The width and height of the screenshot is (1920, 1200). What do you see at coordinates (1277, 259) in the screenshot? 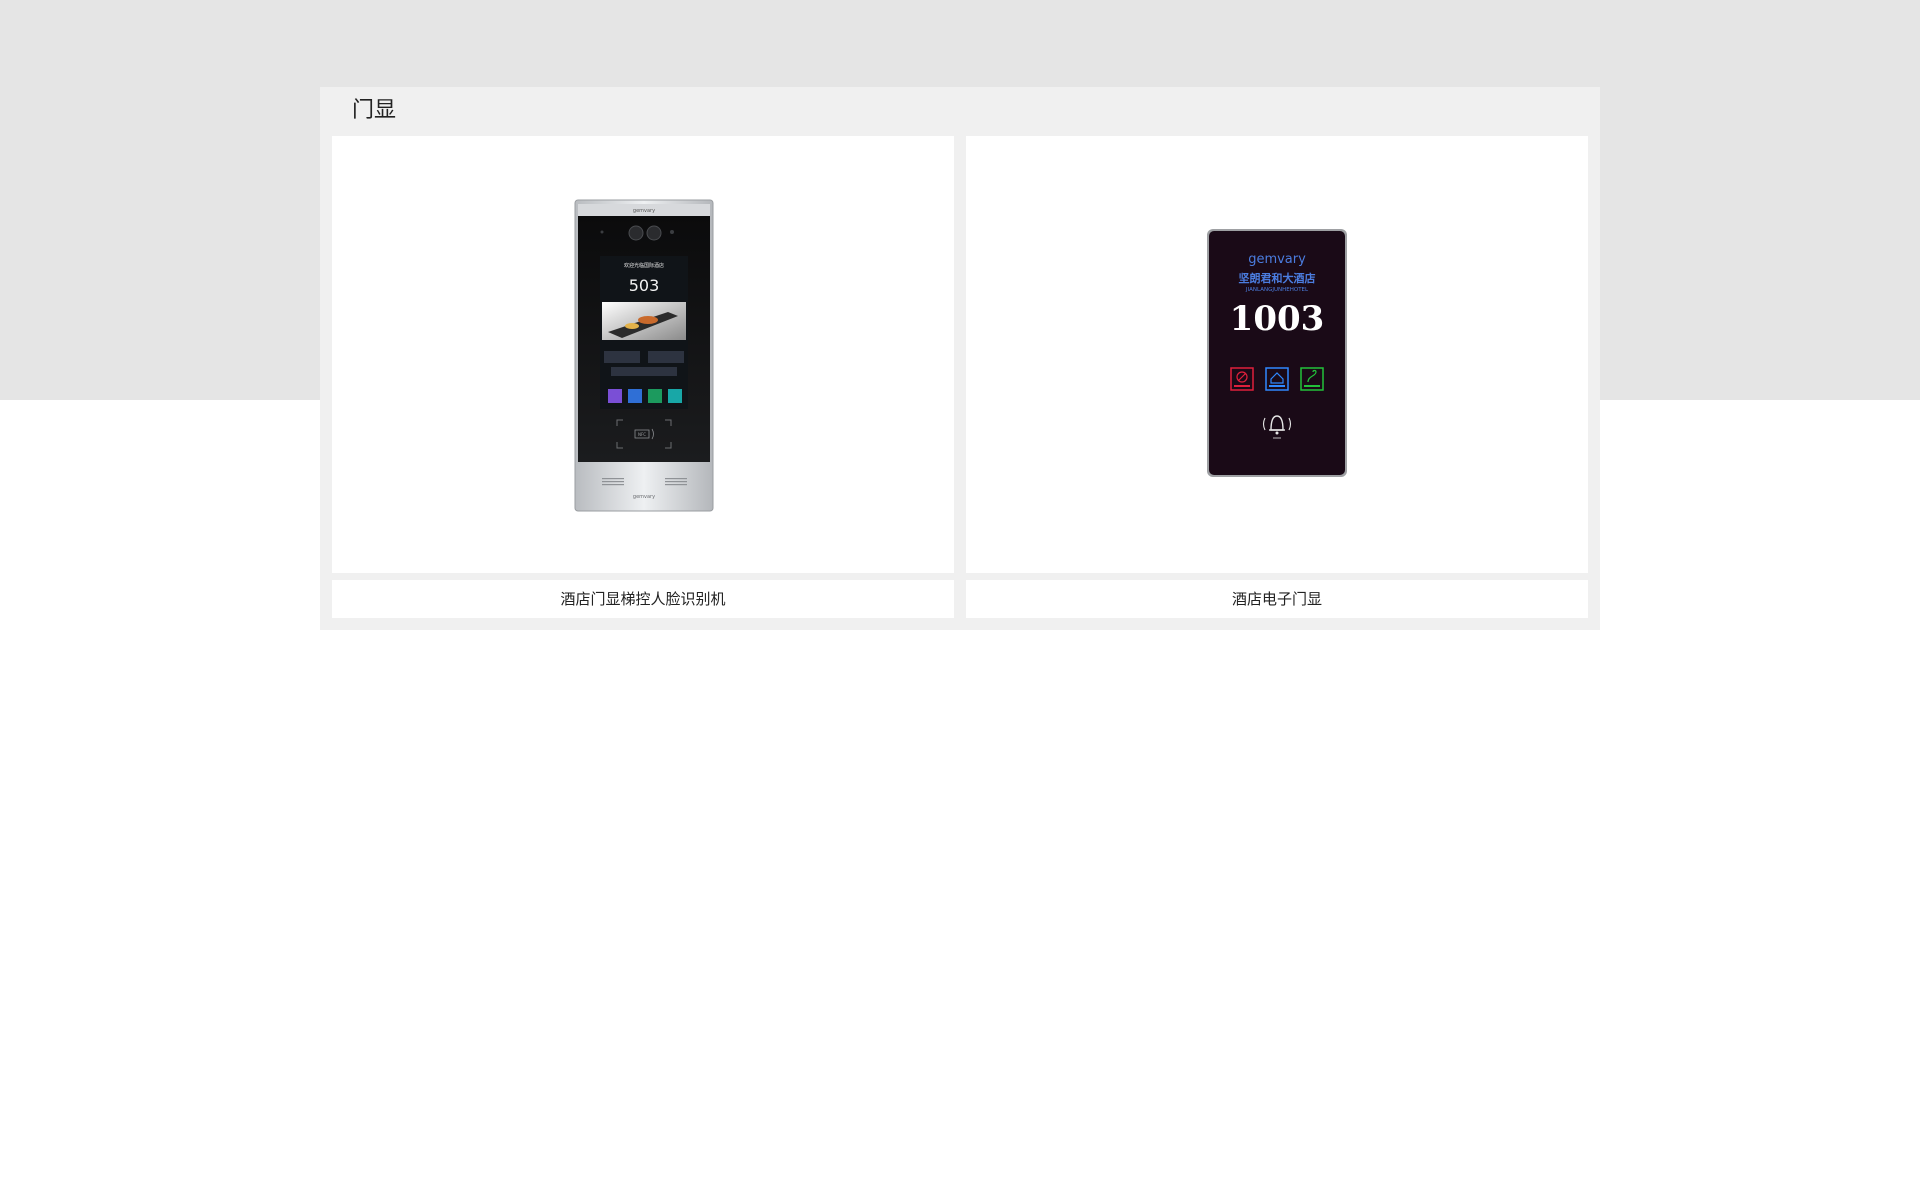
I see `plate-brand: gemvary` at bounding box center [1277, 259].